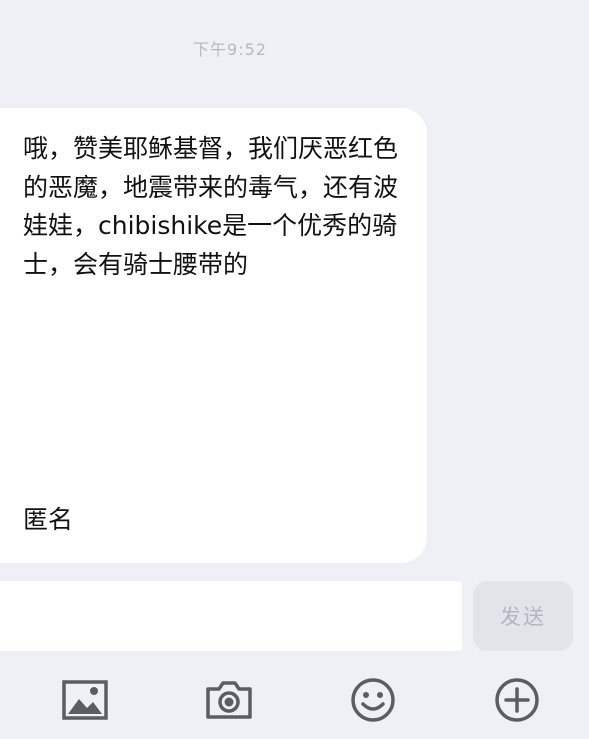  I want to click on message-input, so click(231, 616).